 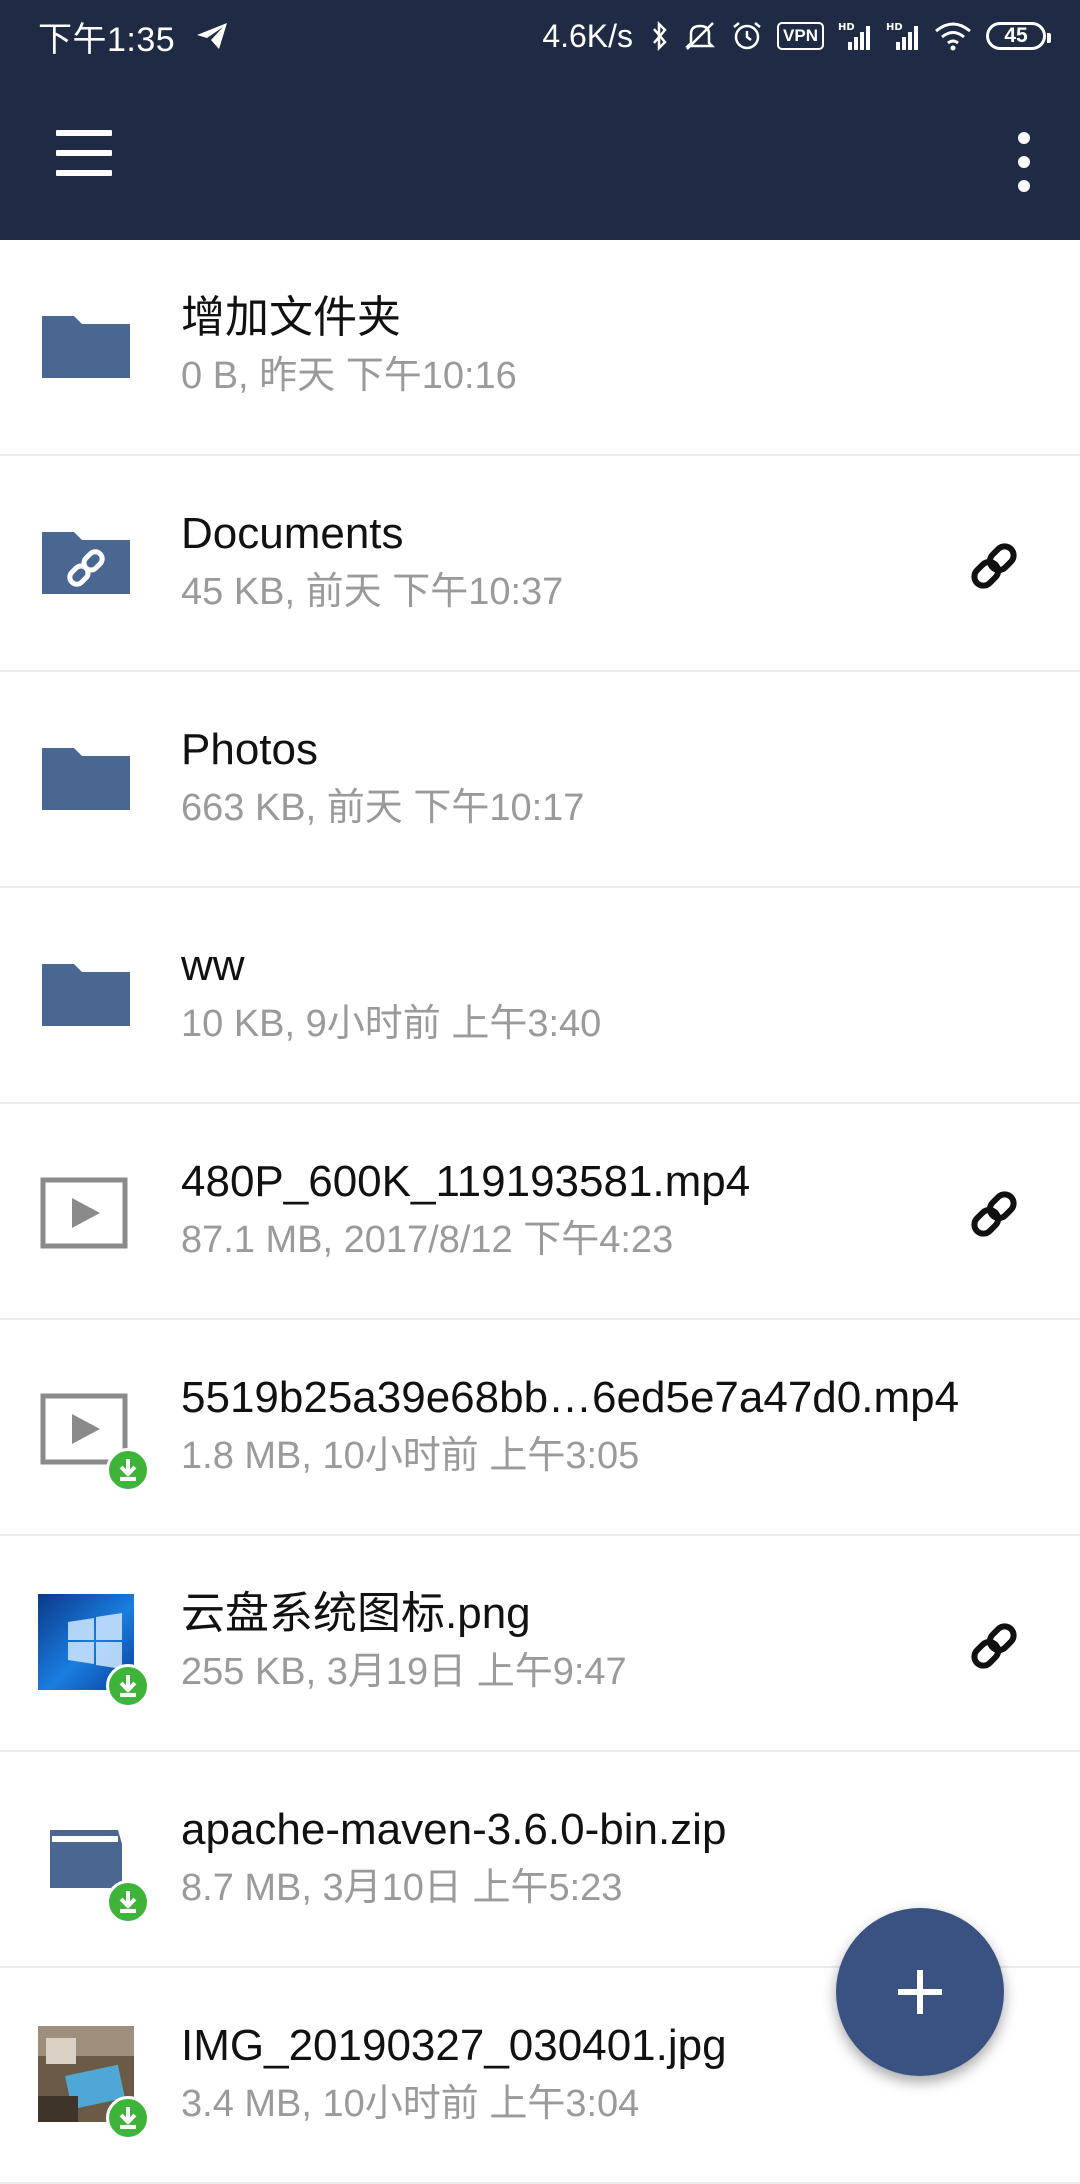 What do you see at coordinates (570, 1397) in the screenshot?
I see `file-name: 5519b25a39e68bb…6ed5e7a47d0.mp4` at bounding box center [570, 1397].